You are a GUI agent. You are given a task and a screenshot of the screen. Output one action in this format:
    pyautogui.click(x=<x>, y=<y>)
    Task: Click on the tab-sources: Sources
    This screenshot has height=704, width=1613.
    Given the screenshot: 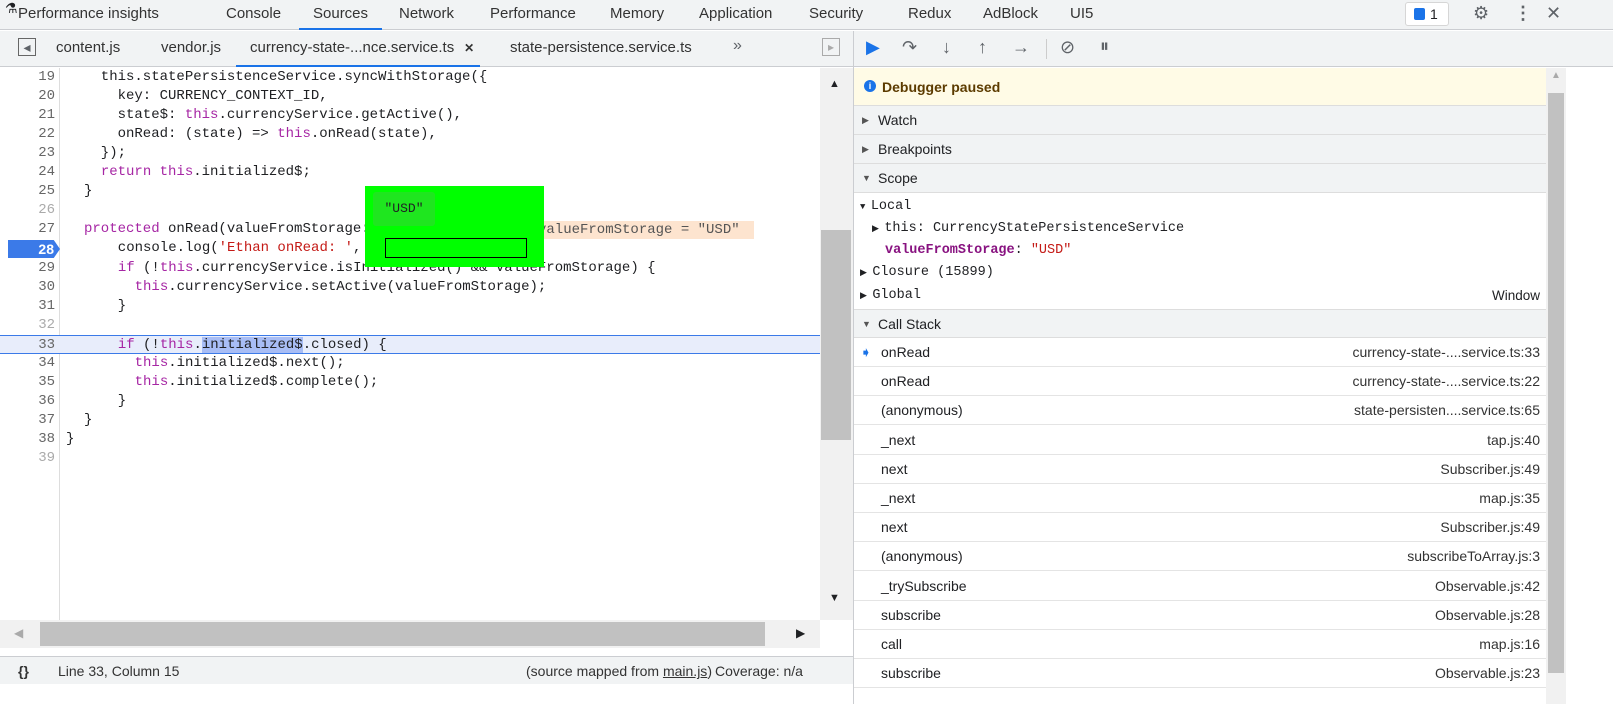 What is the action you would take?
    pyautogui.click(x=341, y=15)
    